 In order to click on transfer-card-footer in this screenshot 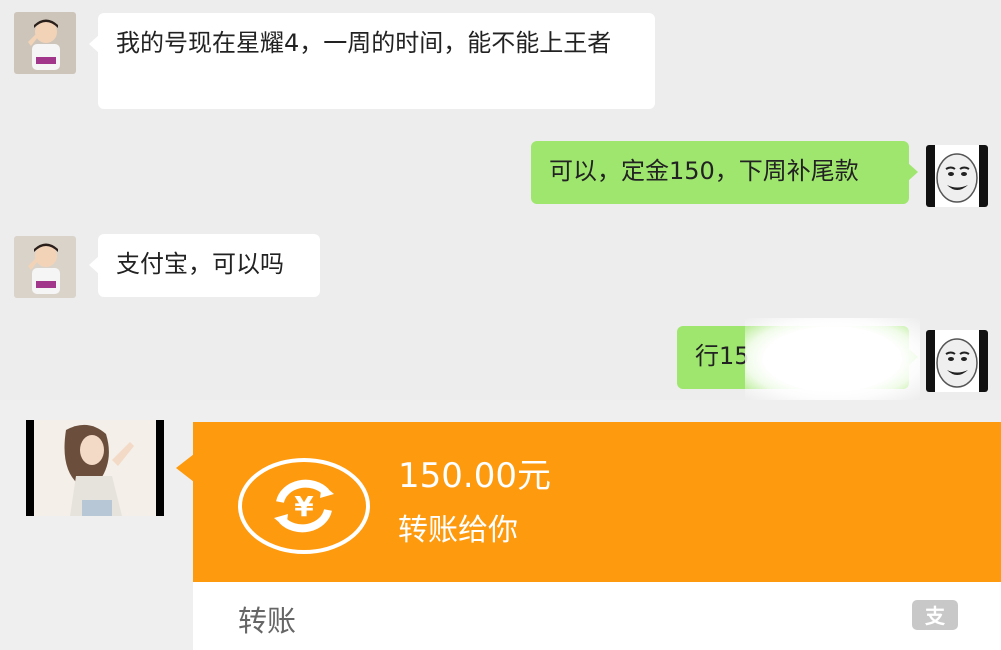, I will do `click(597, 616)`.